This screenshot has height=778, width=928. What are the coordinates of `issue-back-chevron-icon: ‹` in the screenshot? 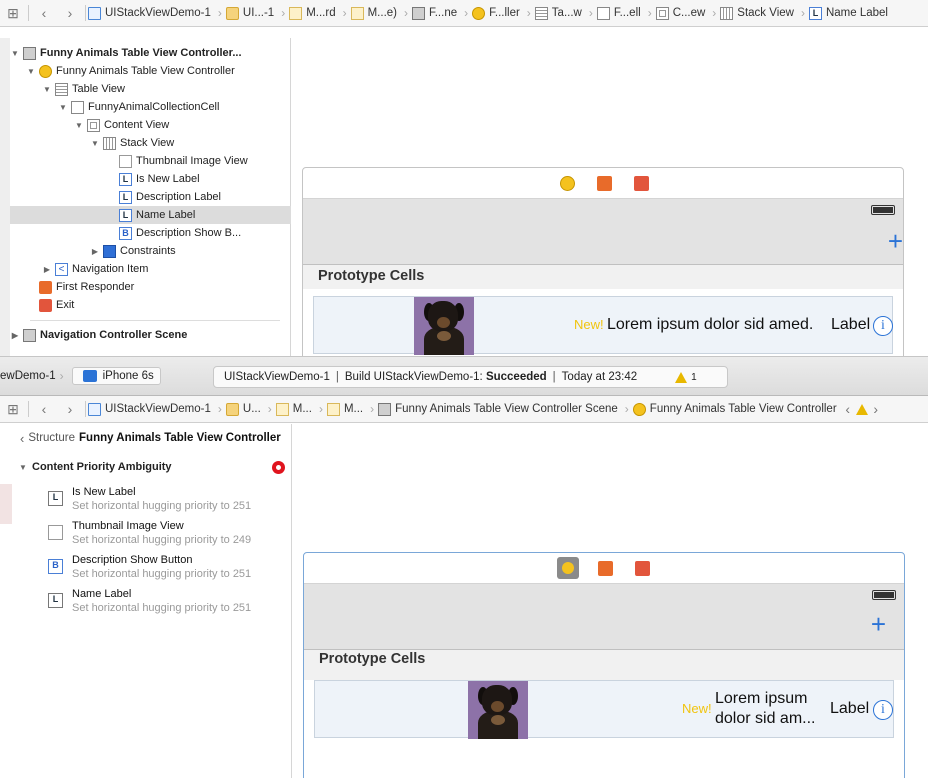 It's located at (848, 409).